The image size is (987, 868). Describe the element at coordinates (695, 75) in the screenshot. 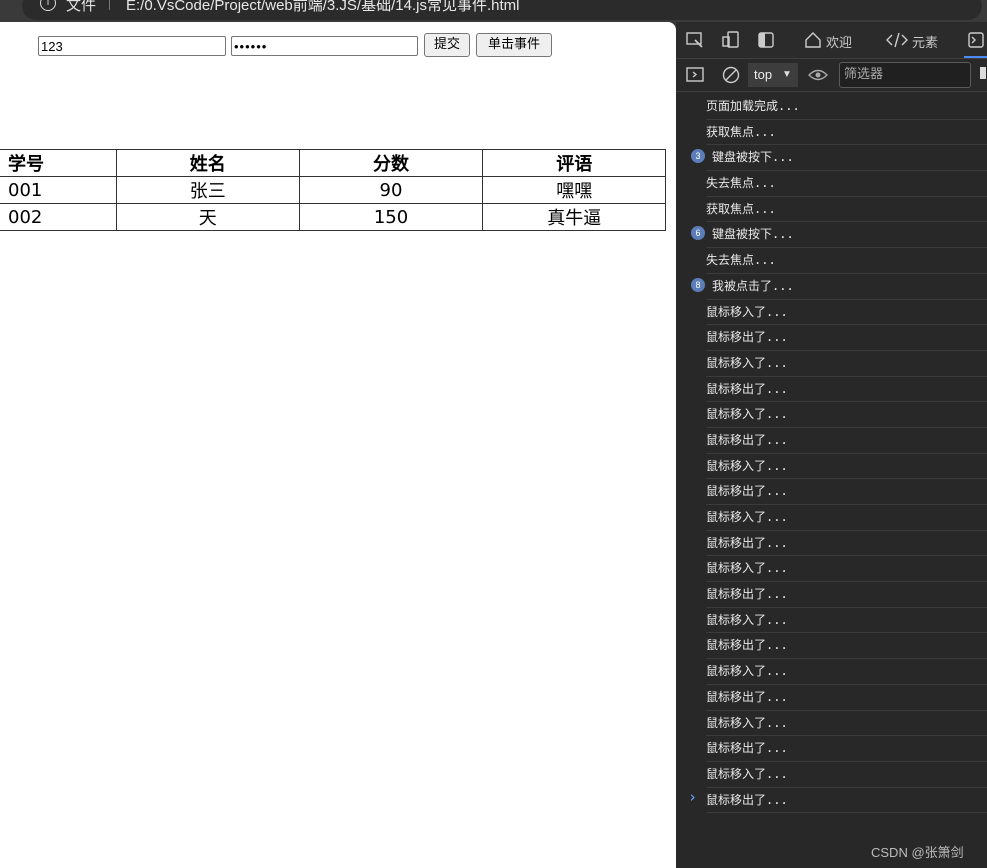

I see `sidebar-toggle-icon` at that location.